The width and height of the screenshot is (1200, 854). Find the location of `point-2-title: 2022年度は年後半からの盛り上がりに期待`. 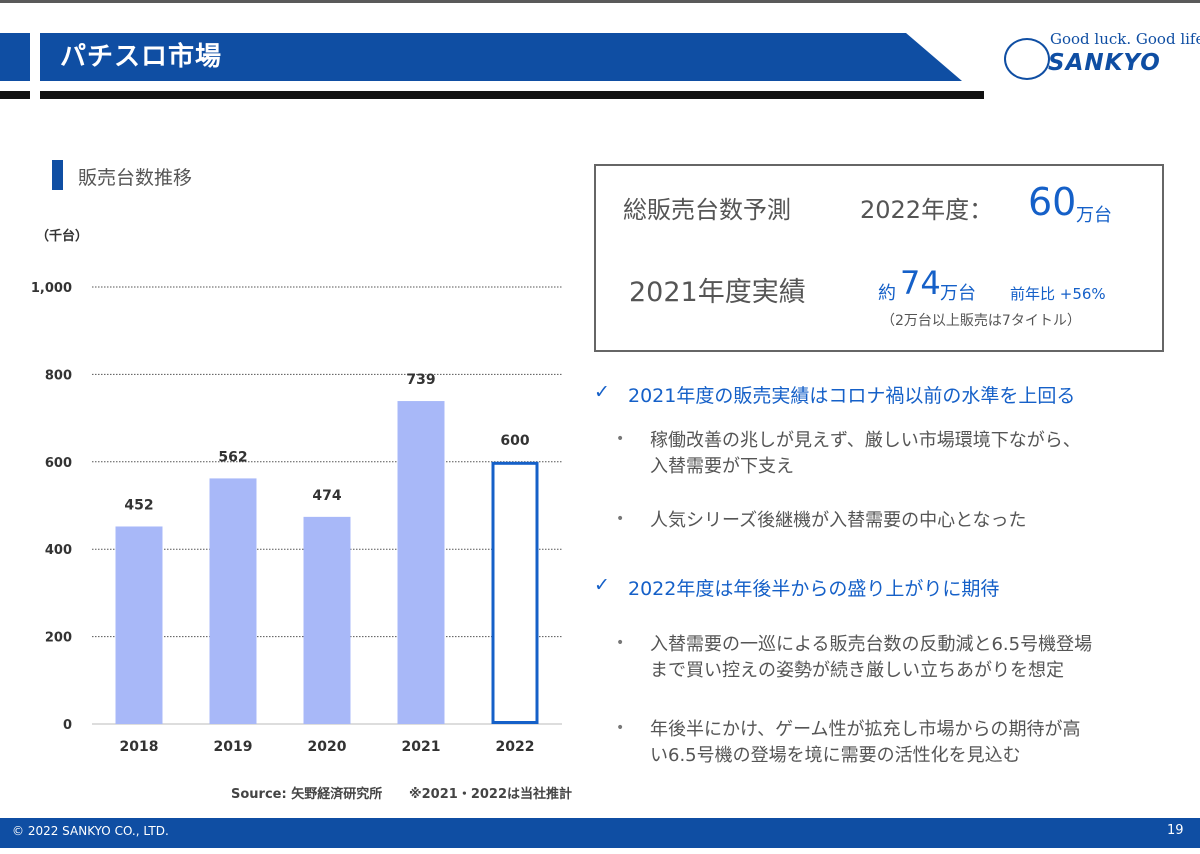

point-2-title: 2022年度は年後半からの盛り上がりに期待 is located at coordinates (814, 589).